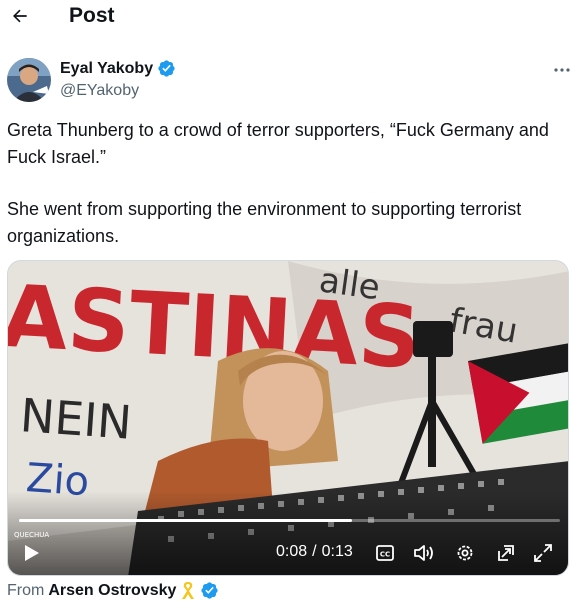 Image resolution: width=584 pixels, height=607 pixels. I want to click on page-title: Post, so click(92, 15).